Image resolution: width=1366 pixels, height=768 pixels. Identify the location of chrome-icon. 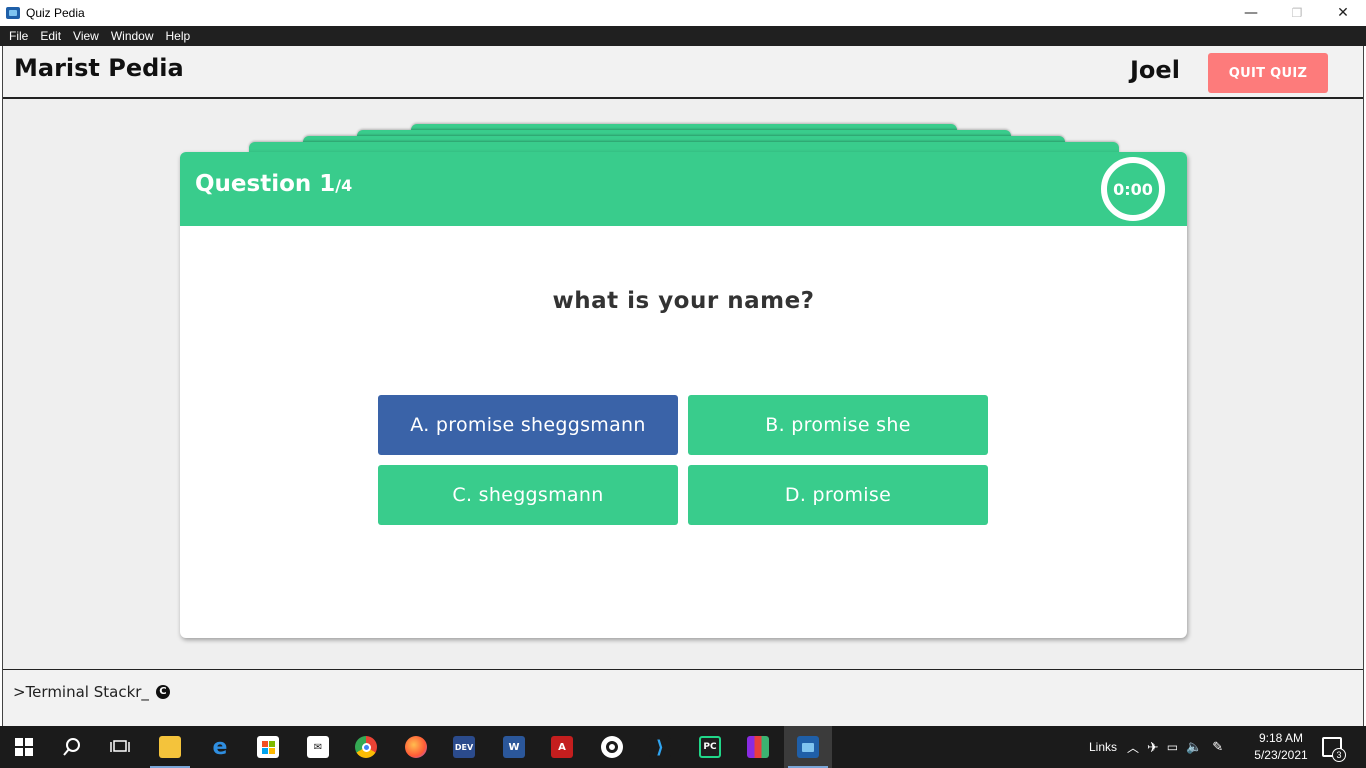
(366, 747).